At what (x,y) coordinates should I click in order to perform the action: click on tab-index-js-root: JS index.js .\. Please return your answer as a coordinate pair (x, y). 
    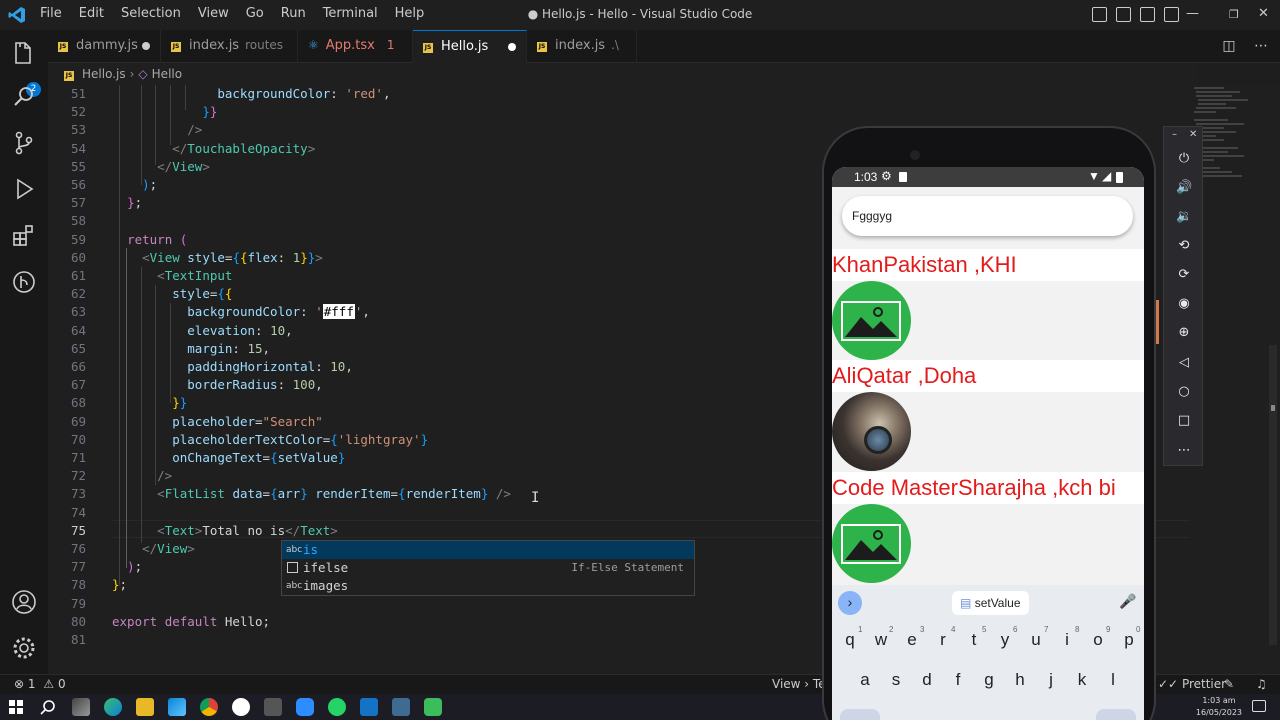
    Looking at the image, I should click on (582, 46).